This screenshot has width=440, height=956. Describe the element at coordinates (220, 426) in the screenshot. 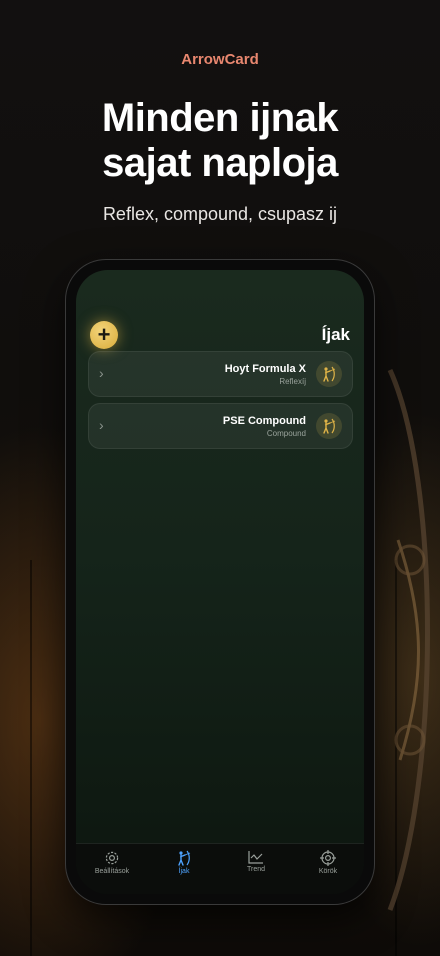

I see `bow-card: › PSE Compound Compound` at that location.